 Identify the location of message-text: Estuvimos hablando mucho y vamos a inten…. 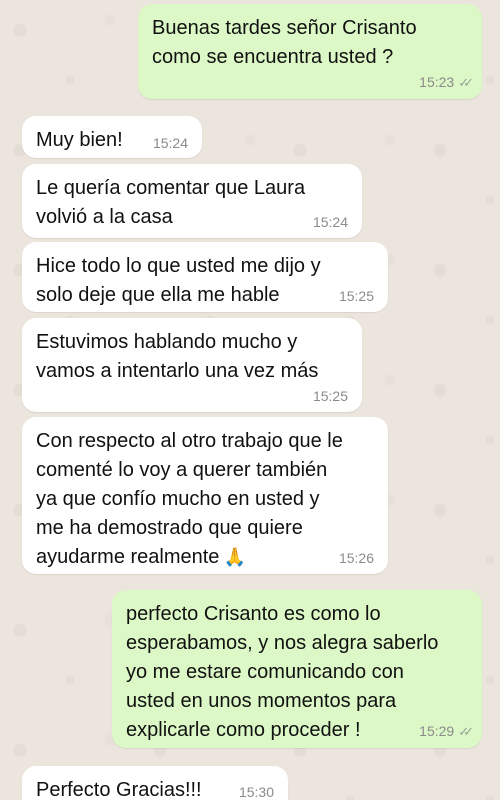
(177, 356).